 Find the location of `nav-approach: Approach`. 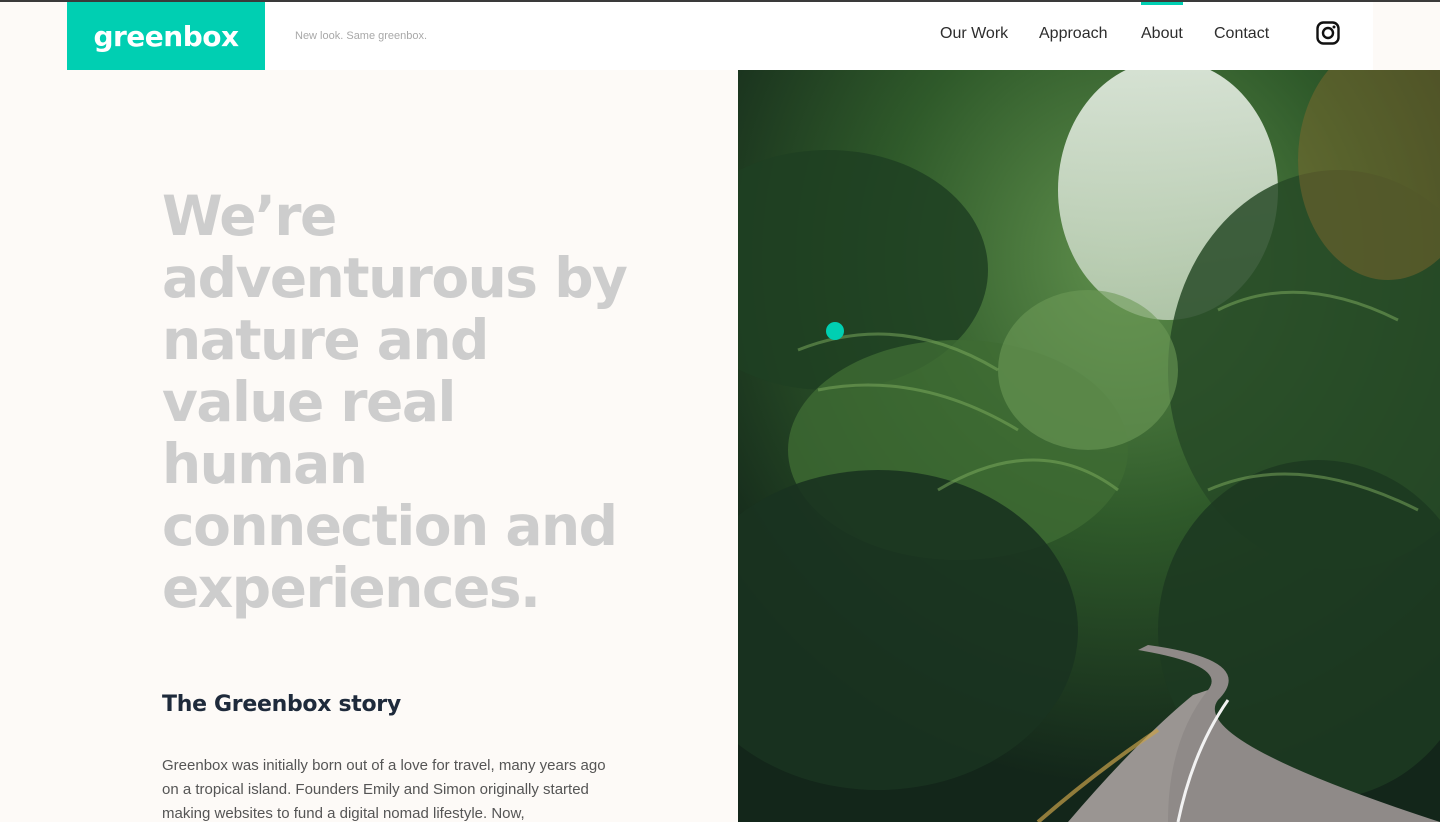

nav-approach: Approach is located at coordinates (1073, 36).